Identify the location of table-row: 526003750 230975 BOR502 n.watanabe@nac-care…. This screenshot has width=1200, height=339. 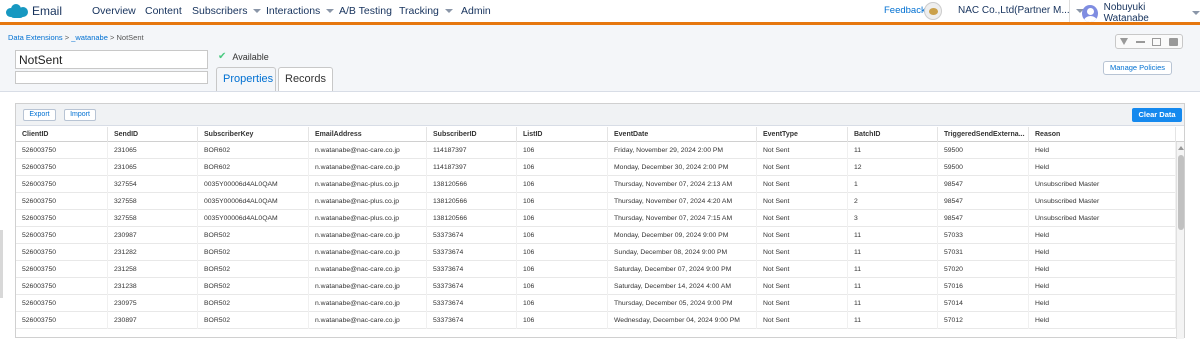
(596, 303).